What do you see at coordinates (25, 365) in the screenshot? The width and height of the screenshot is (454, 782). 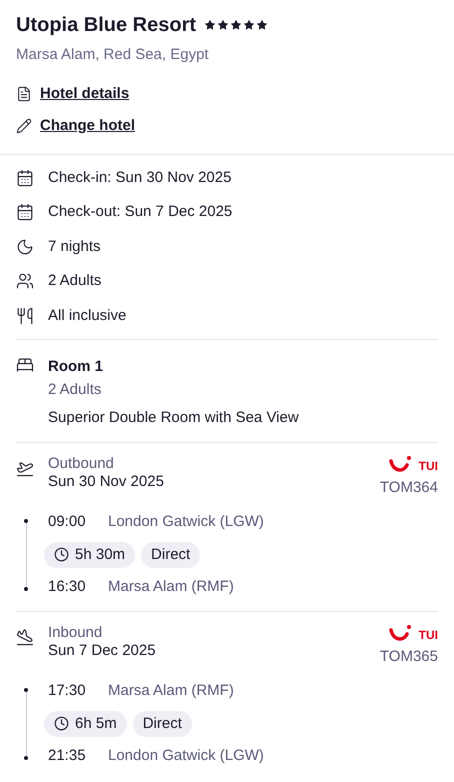 I see `bed-icon` at bounding box center [25, 365].